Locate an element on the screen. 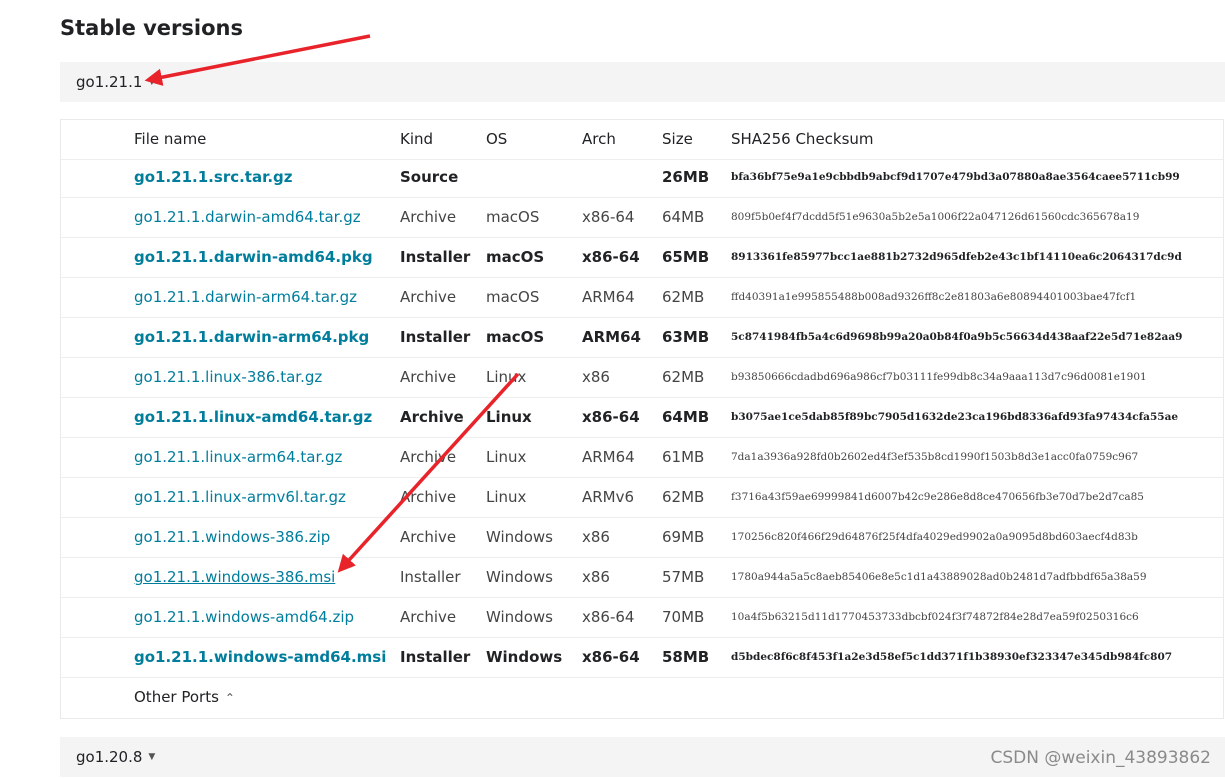  header-file-name: File name is located at coordinates (170, 139).